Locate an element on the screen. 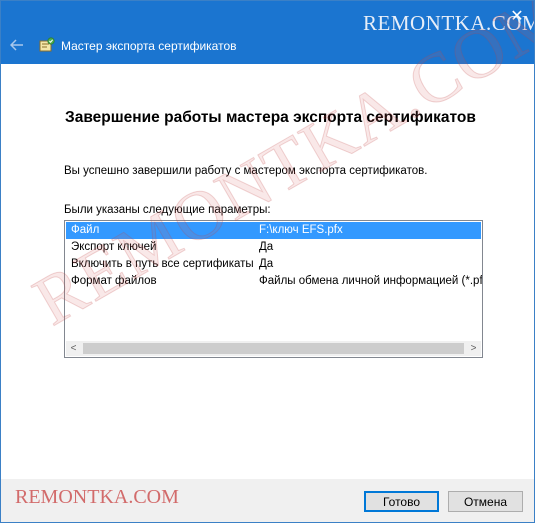 Image resolution: width=535 pixels, height=523 pixels. close-button: ✕ is located at coordinates (517, 16).